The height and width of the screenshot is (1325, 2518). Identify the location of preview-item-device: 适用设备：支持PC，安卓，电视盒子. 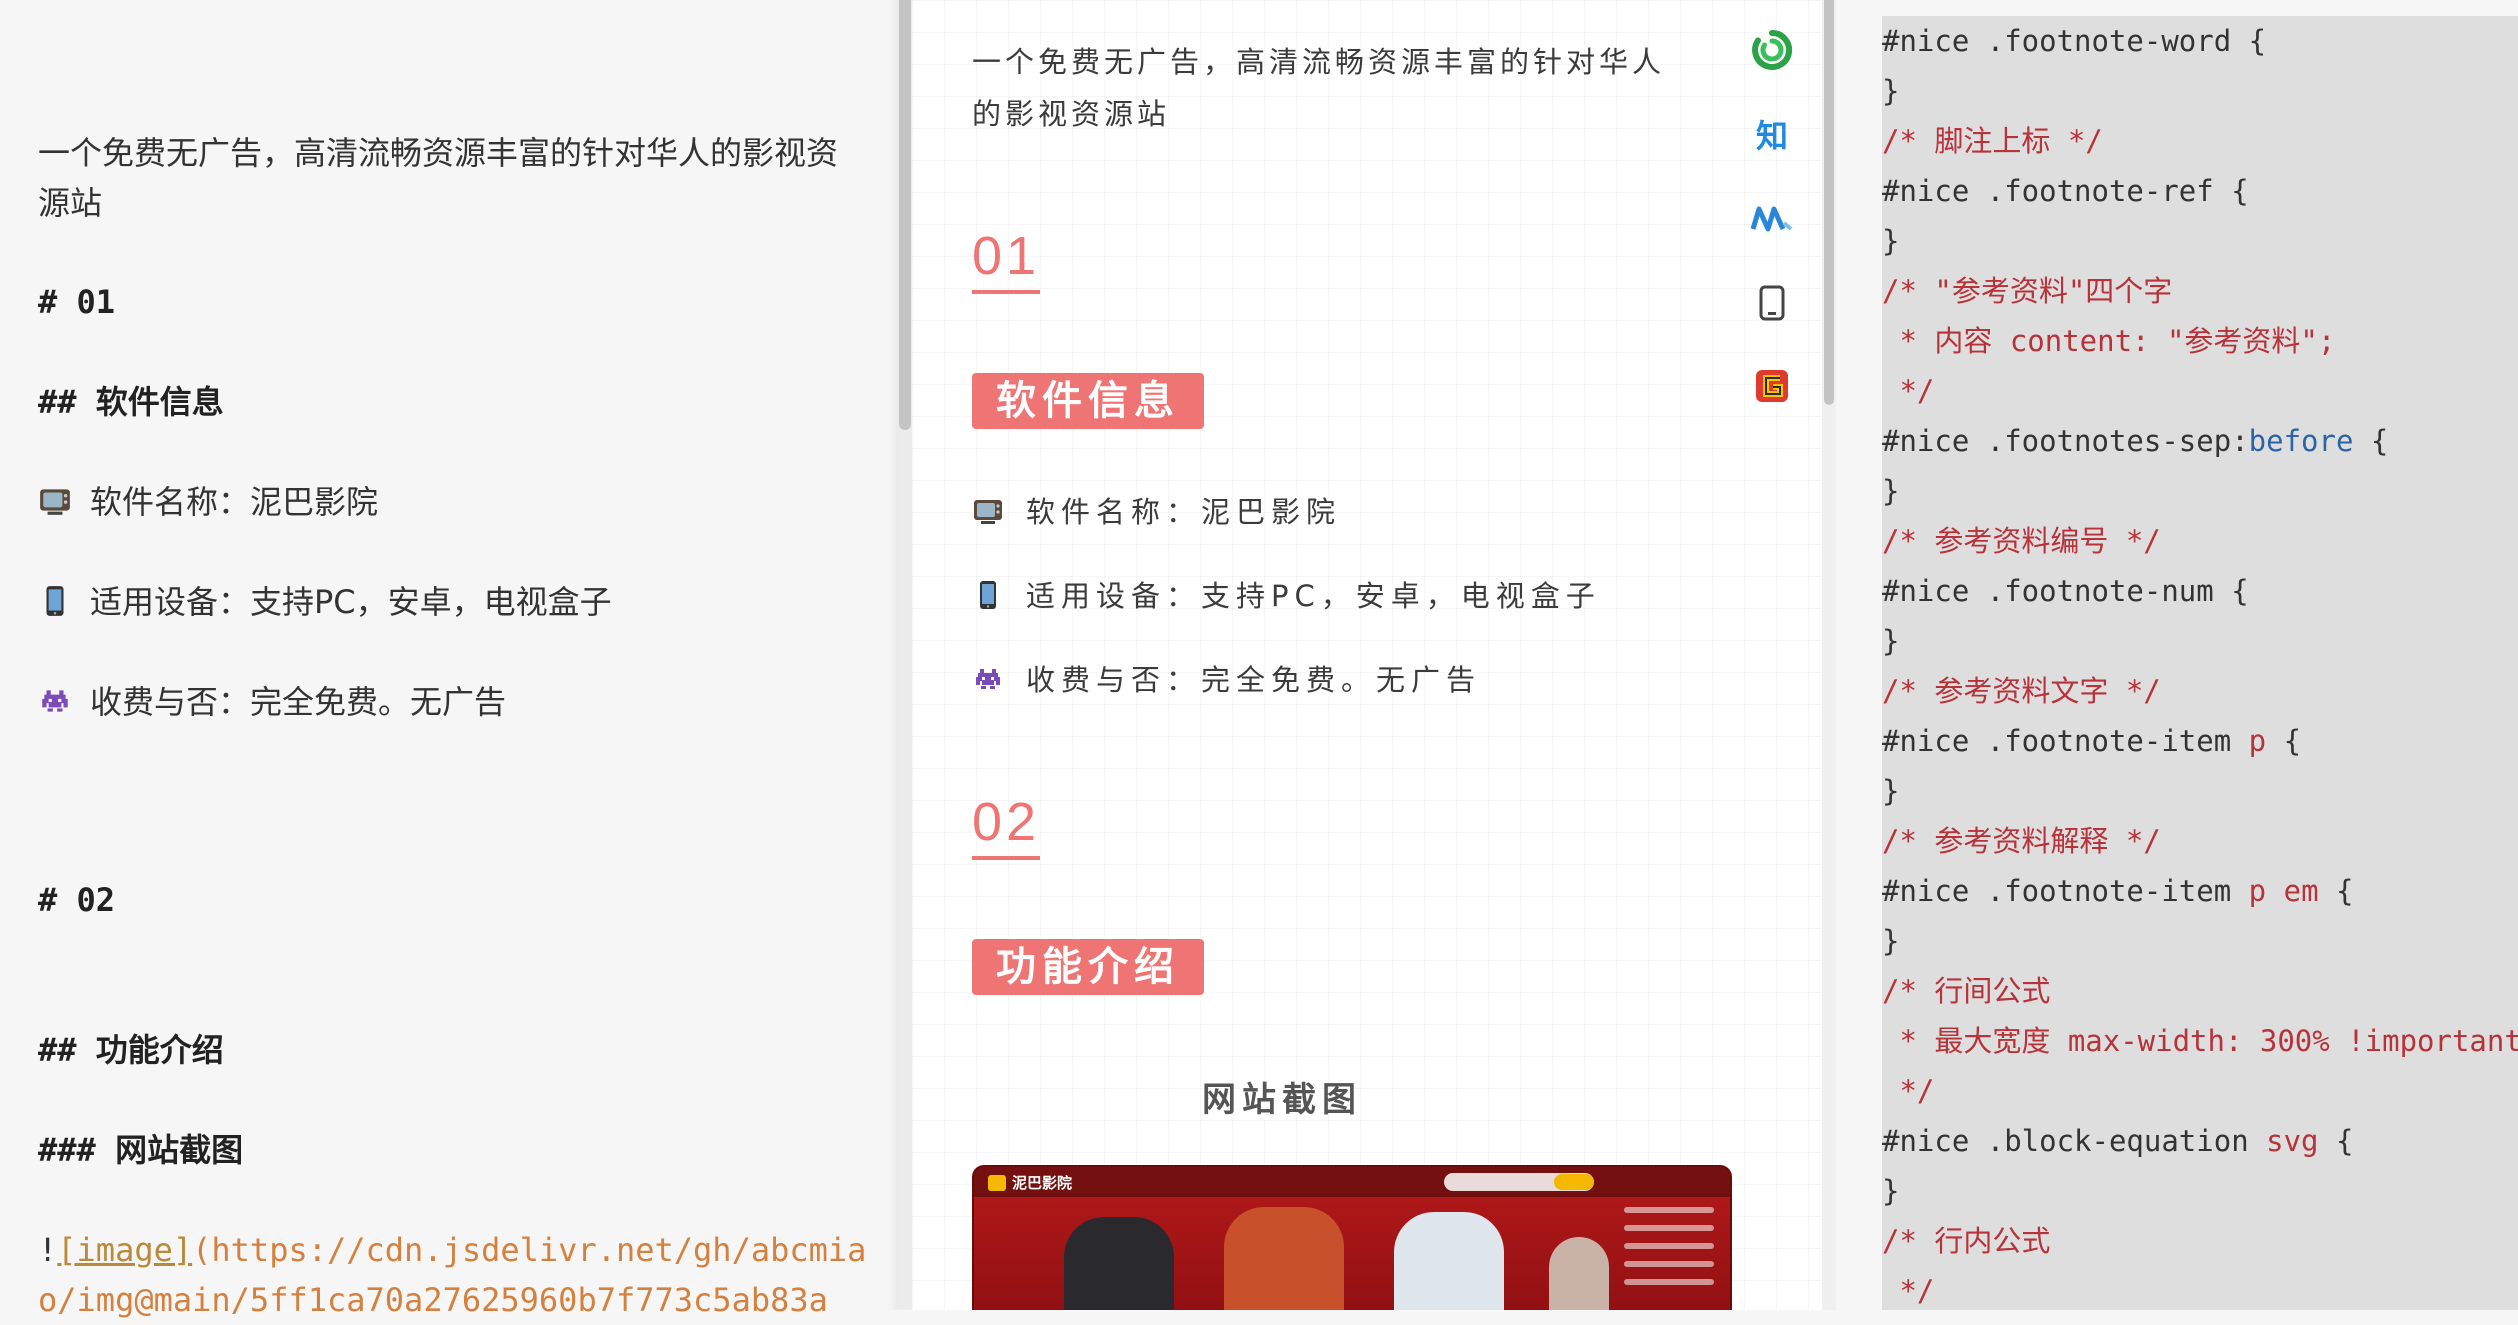
(1286, 596).